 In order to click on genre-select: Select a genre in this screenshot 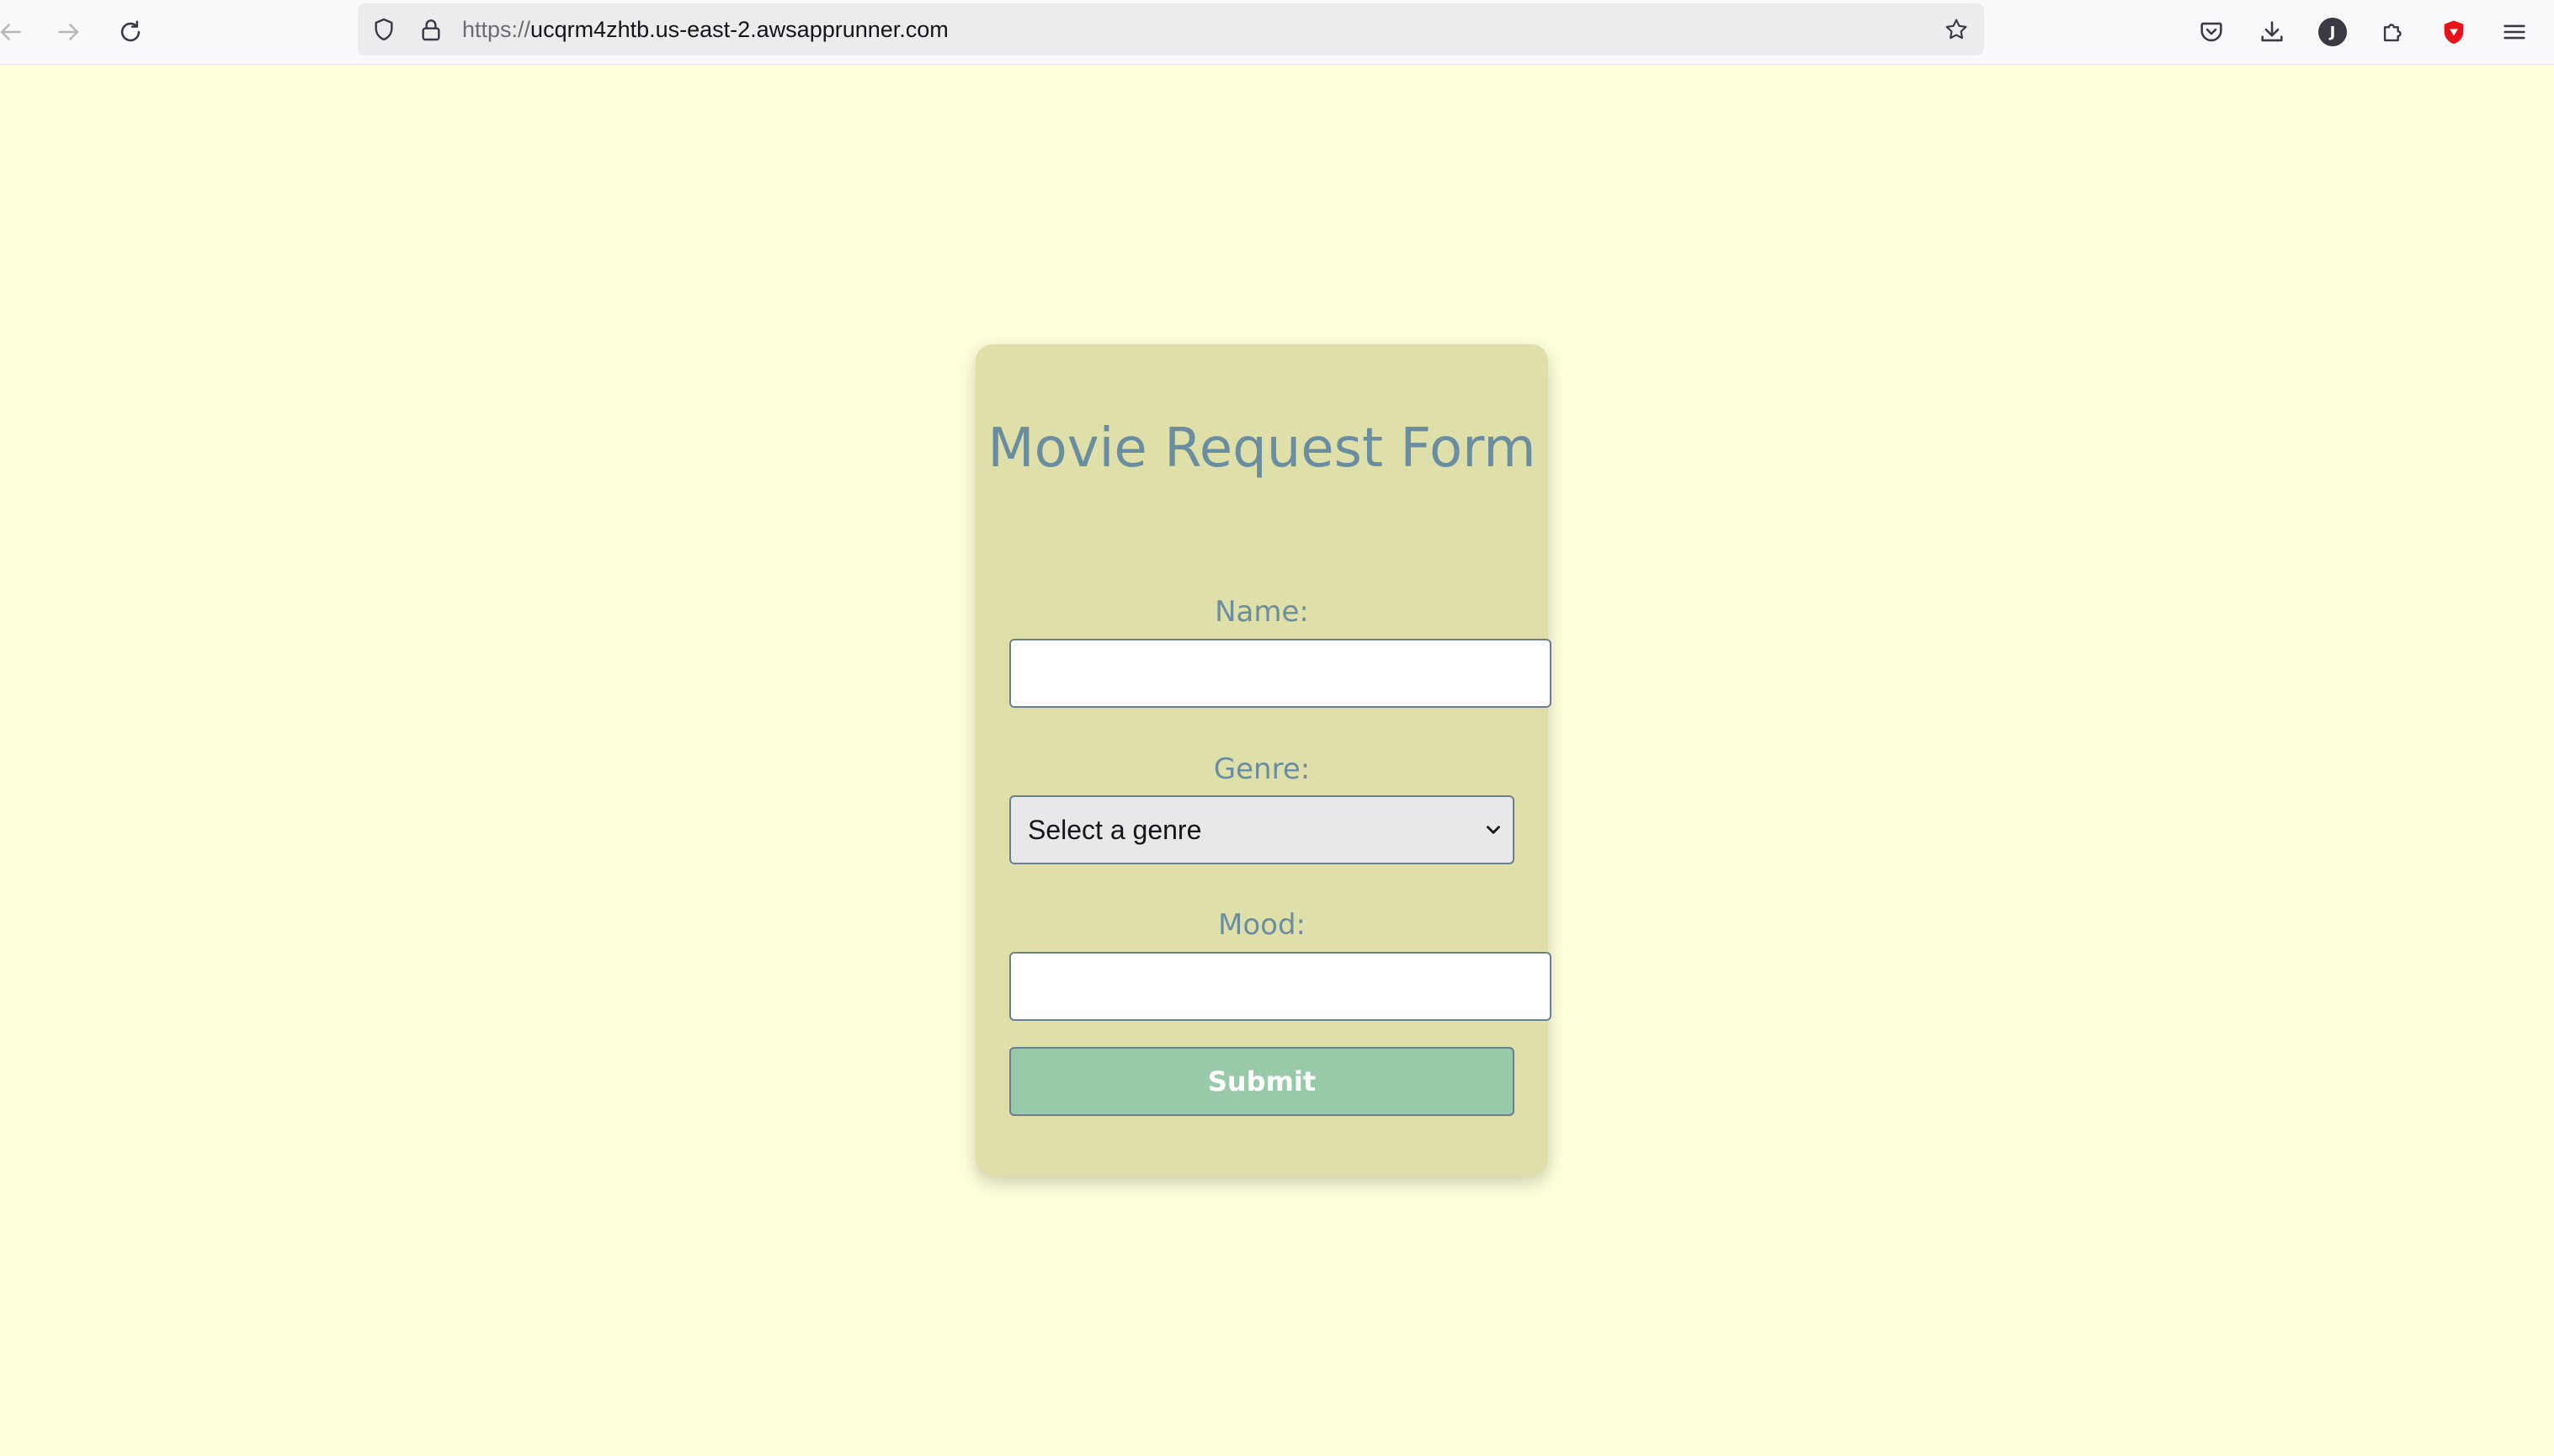, I will do `click(1261, 829)`.